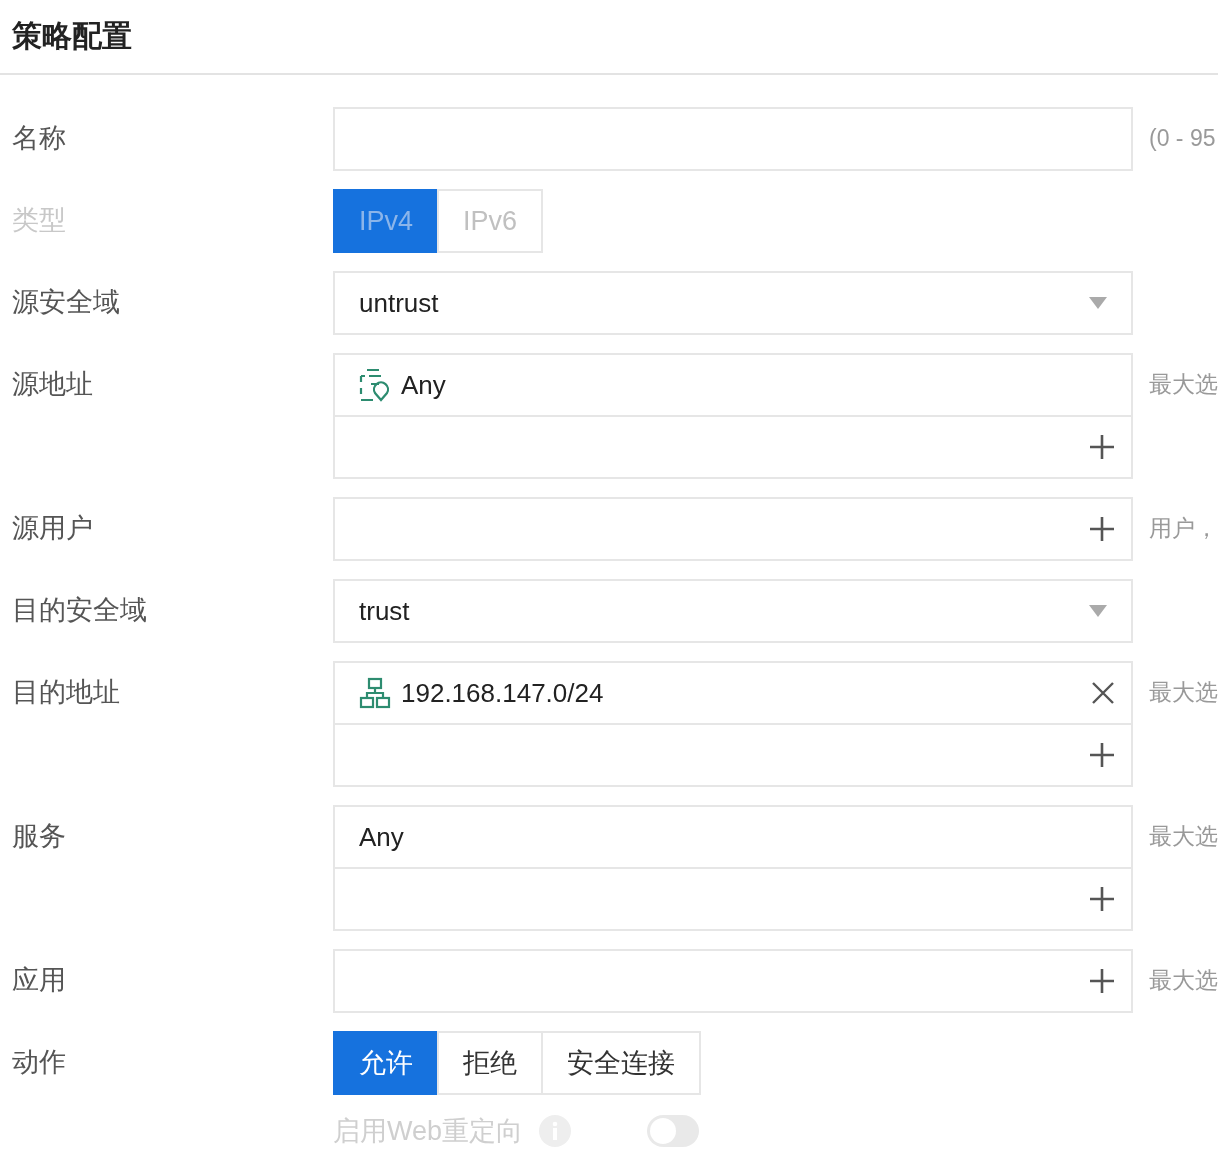 The width and height of the screenshot is (1218, 1161). What do you see at coordinates (375, 385) in the screenshot?
I see `address-pin-icon` at bounding box center [375, 385].